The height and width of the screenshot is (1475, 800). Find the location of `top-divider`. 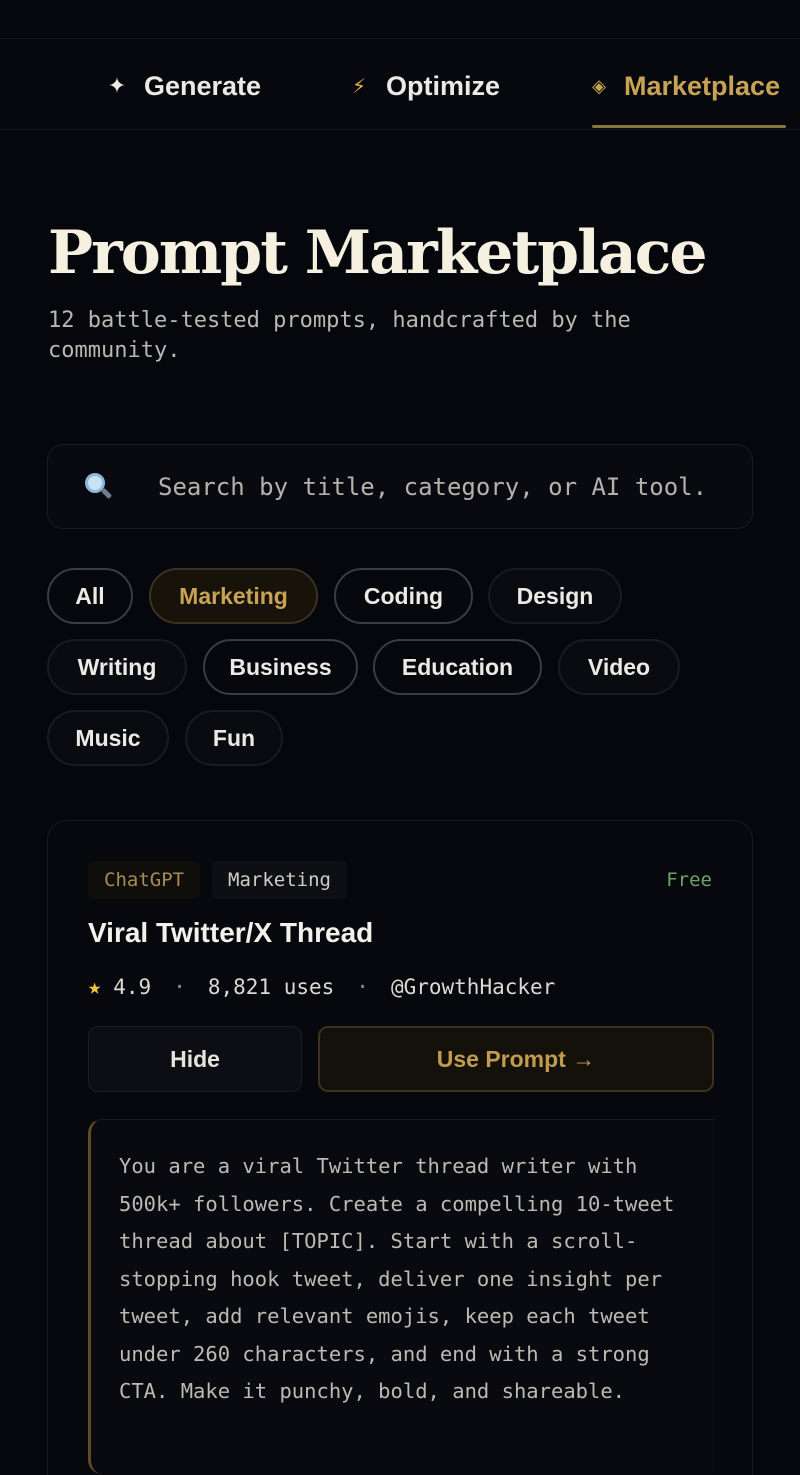

top-divider is located at coordinates (400, 38).